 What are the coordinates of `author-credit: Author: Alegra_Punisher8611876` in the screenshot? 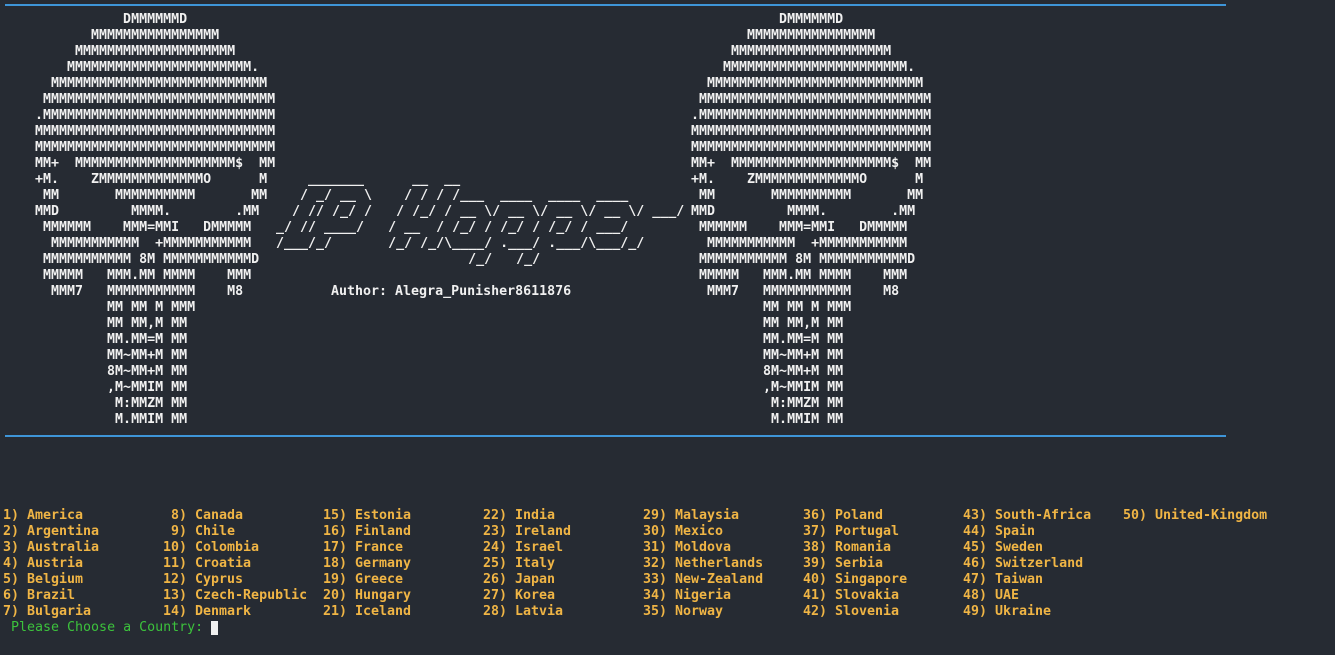 It's located at (451, 291).